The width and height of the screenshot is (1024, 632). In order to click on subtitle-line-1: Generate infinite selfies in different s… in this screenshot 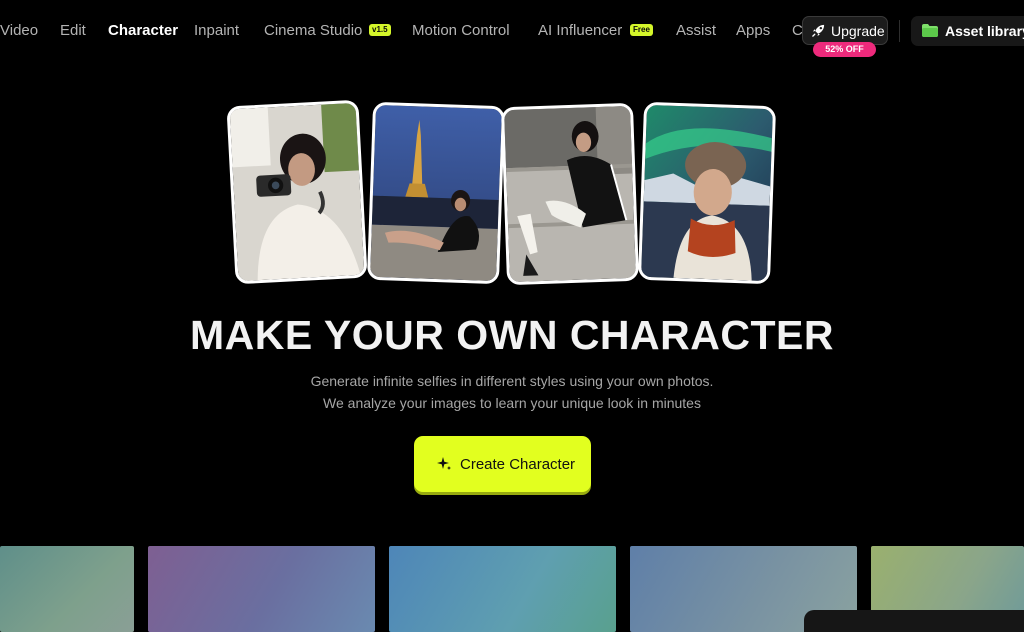, I will do `click(512, 381)`.